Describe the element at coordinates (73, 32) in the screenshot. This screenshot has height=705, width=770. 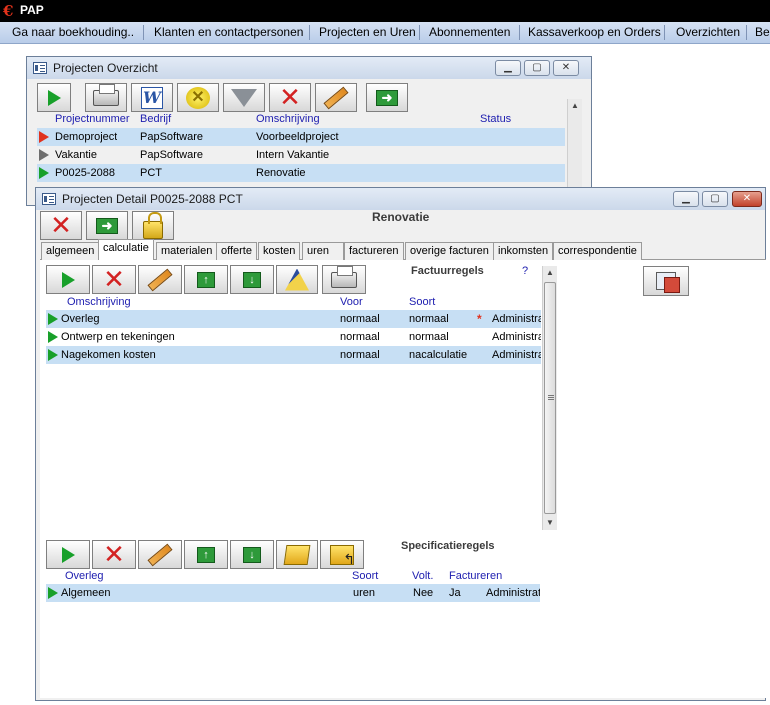
I see `menu-boekhouding: Ga naar boekhouding..` at that location.